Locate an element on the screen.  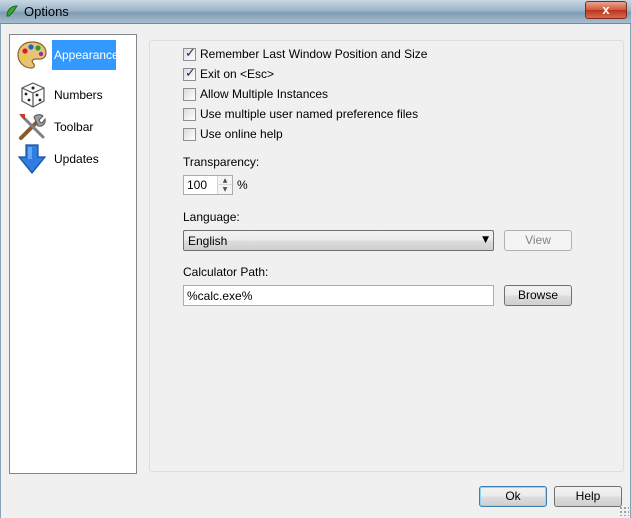
transparency-value: 100 is located at coordinates (197, 185).